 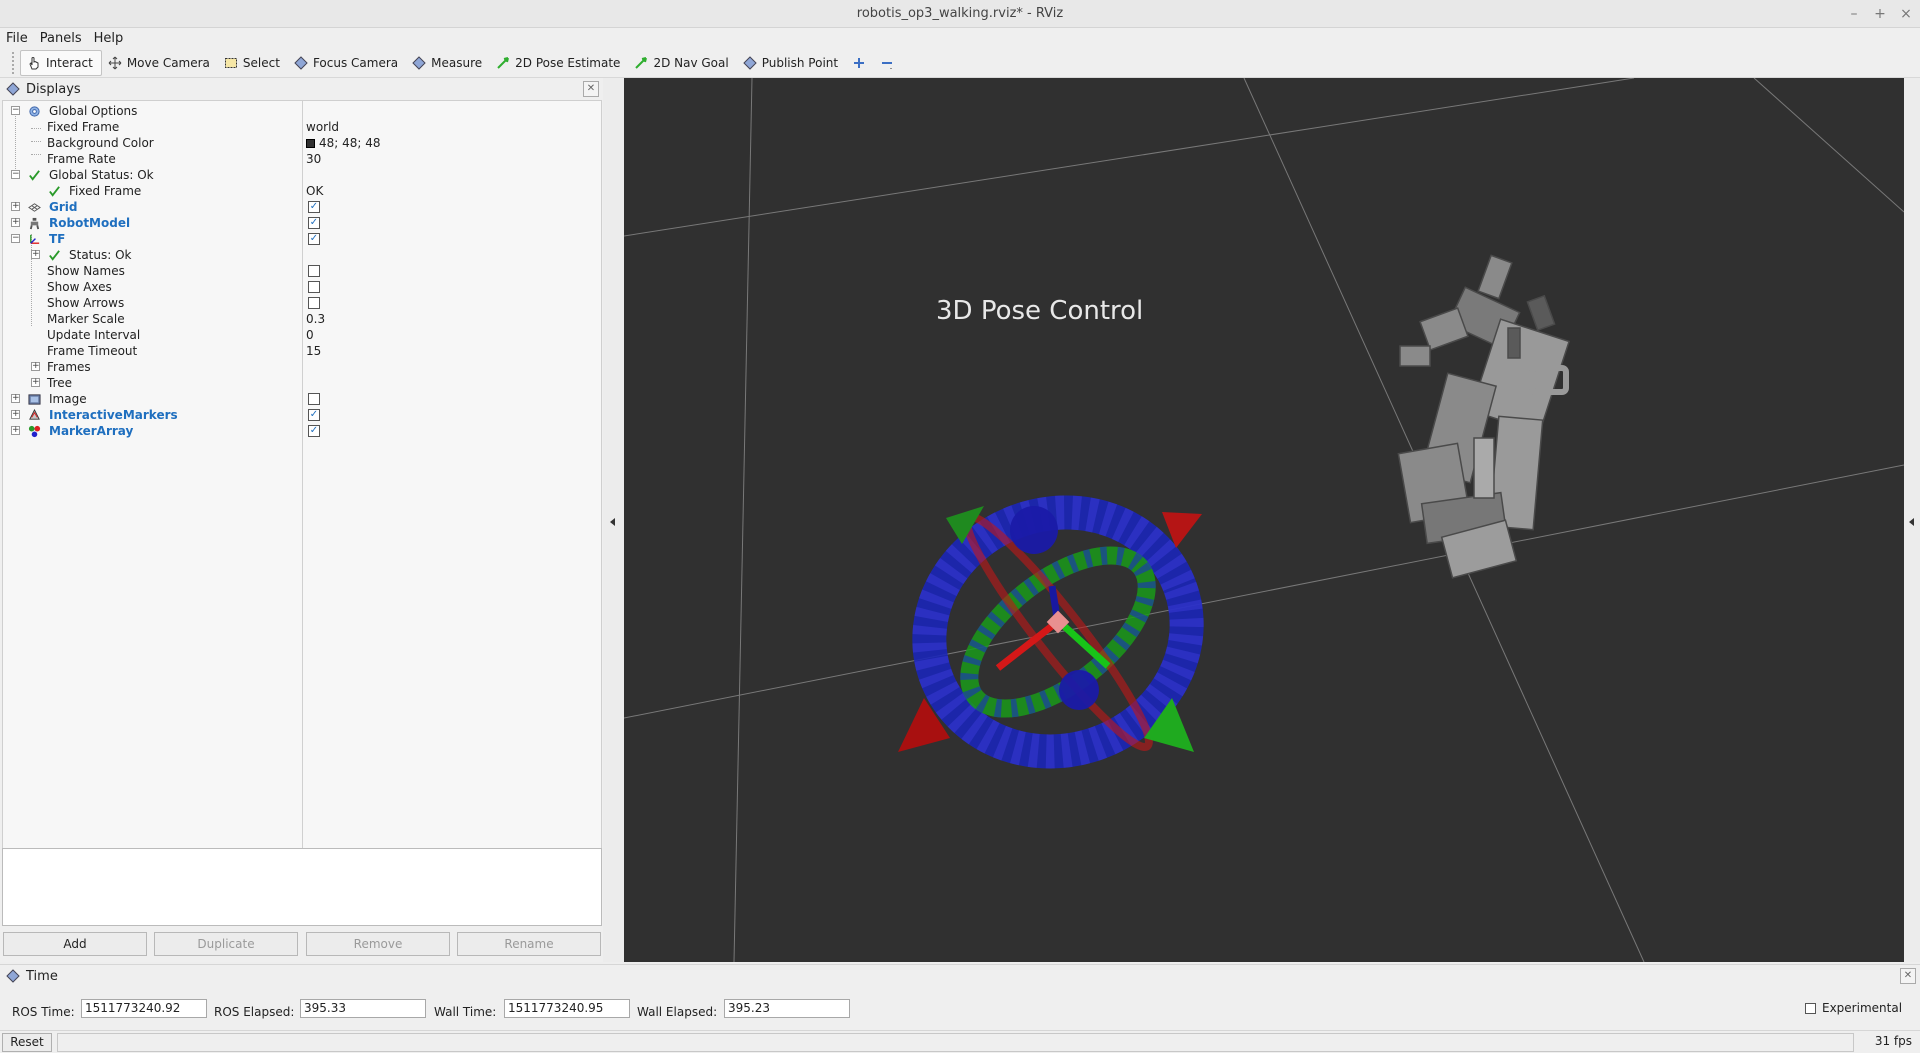 I want to click on robot-icon, so click(x=34, y=223).